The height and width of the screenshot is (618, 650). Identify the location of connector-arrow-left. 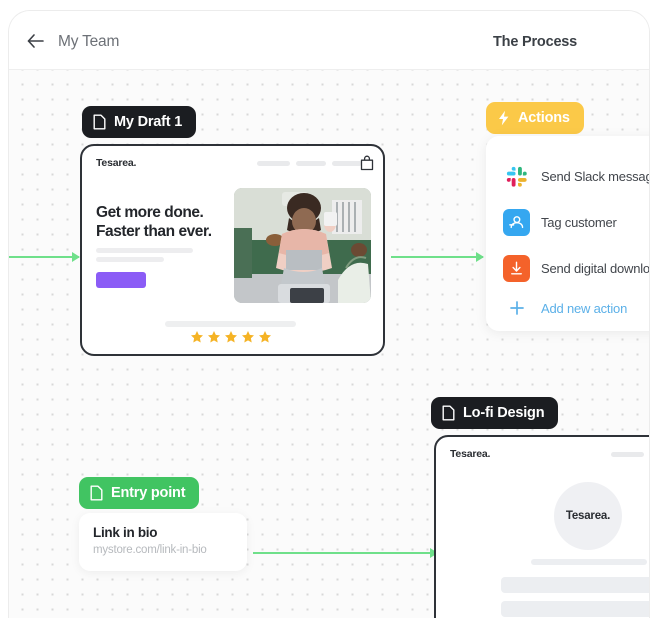
(44, 257).